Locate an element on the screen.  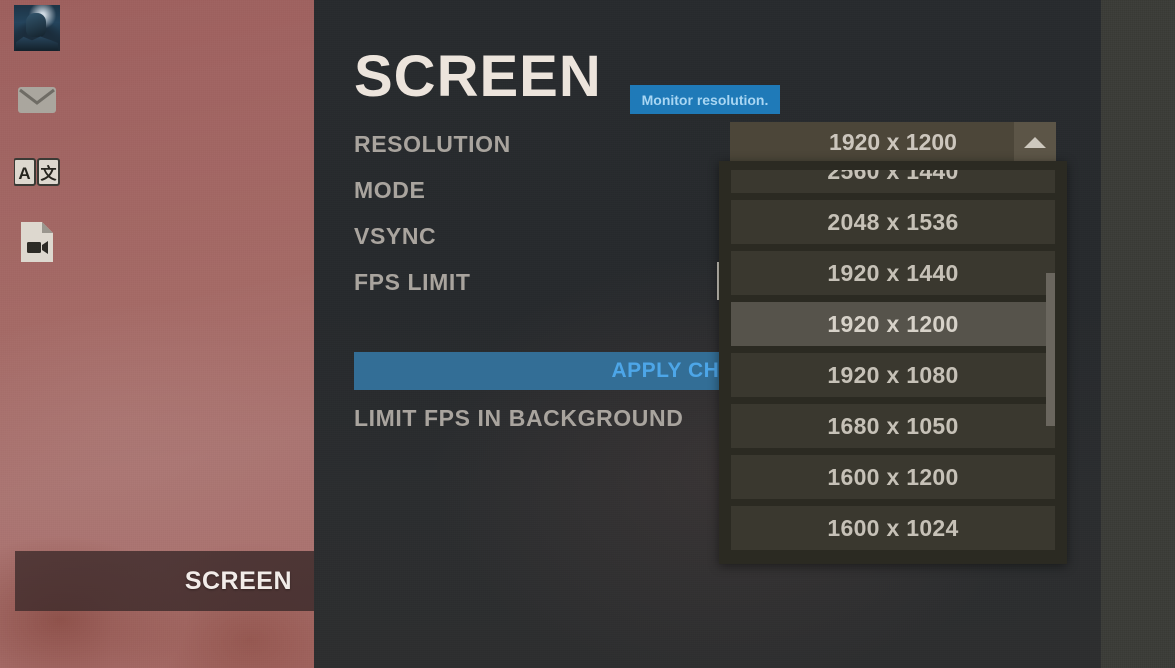
translate-icon: A 文 is located at coordinates (37, 172).